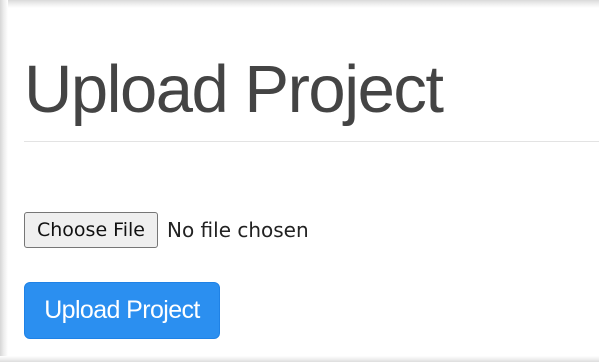  What do you see at coordinates (299, 4) in the screenshot?
I see `window-edge-shadow-top` at bounding box center [299, 4].